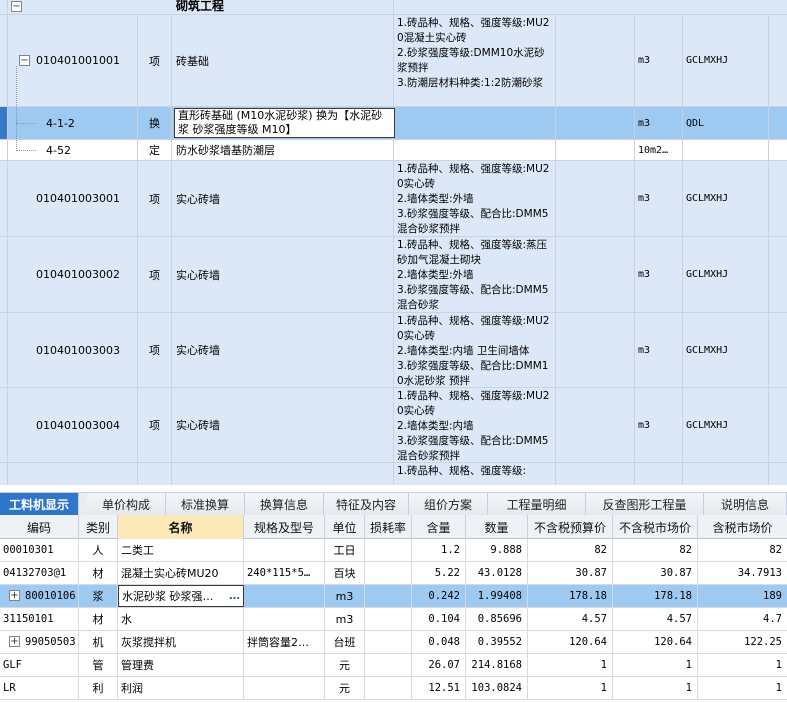  Describe the element at coordinates (284, 123) in the screenshot. I see `quota-name-editor: 直形砖基础 (M10水泥砂浆) 换为【水泥砂浆 砂浆强度等级 M10】` at that location.